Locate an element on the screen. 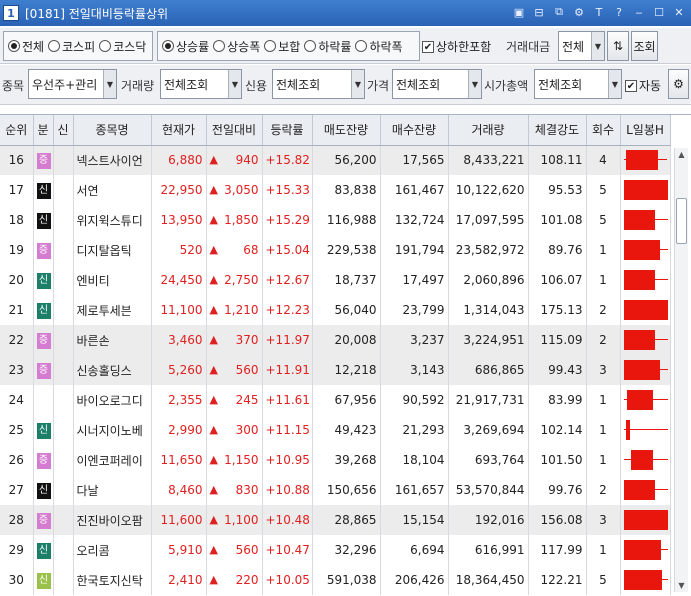  direction-radio-rise-amount: 상승폭 is located at coordinates (236, 46).